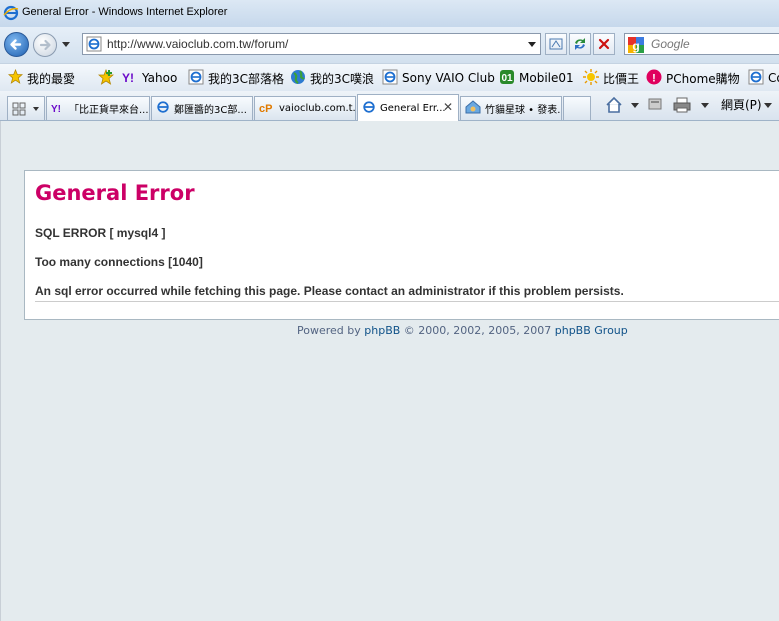  What do you see at coordinates (477, 330) in the screenshot?
I see `footer-years: © 2000, 2002, 2005, 2007` at bounding box center [477, 330].